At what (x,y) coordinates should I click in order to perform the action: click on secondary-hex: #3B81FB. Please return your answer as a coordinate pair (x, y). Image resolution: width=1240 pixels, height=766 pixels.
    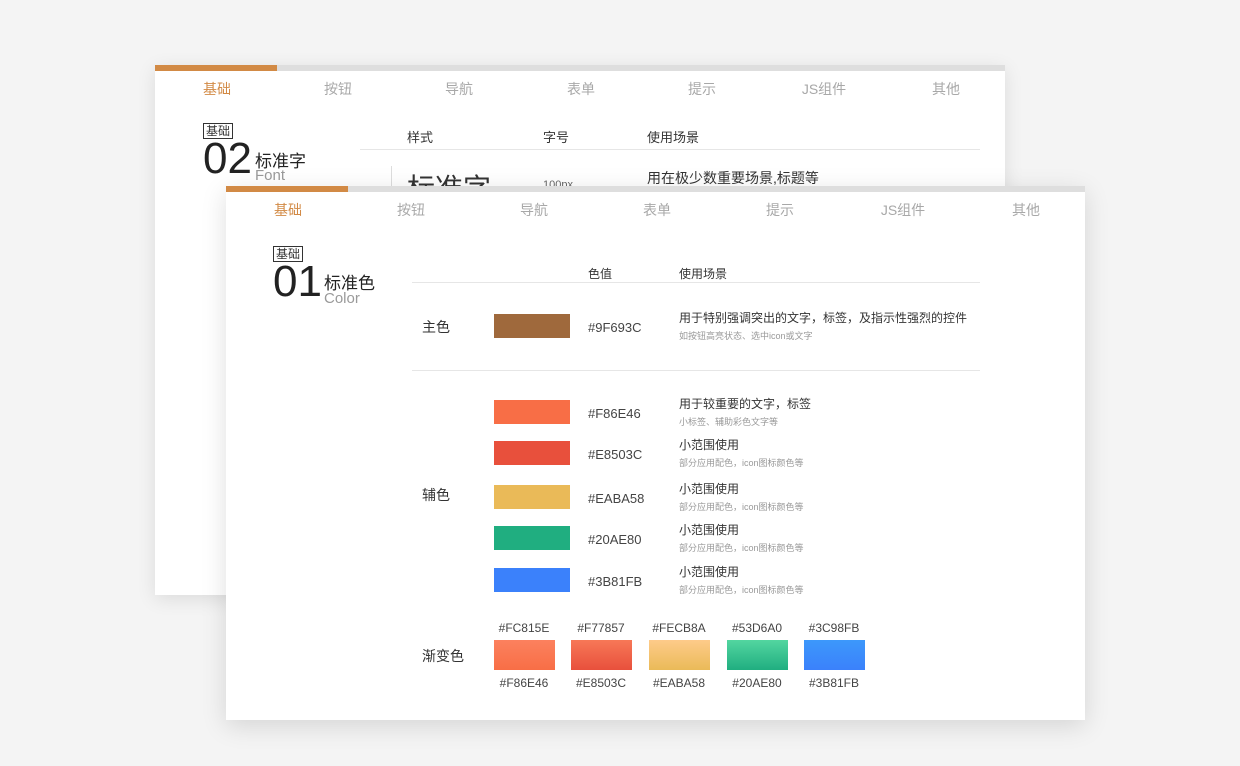
    Looking at the image, I should click on (615, 581).